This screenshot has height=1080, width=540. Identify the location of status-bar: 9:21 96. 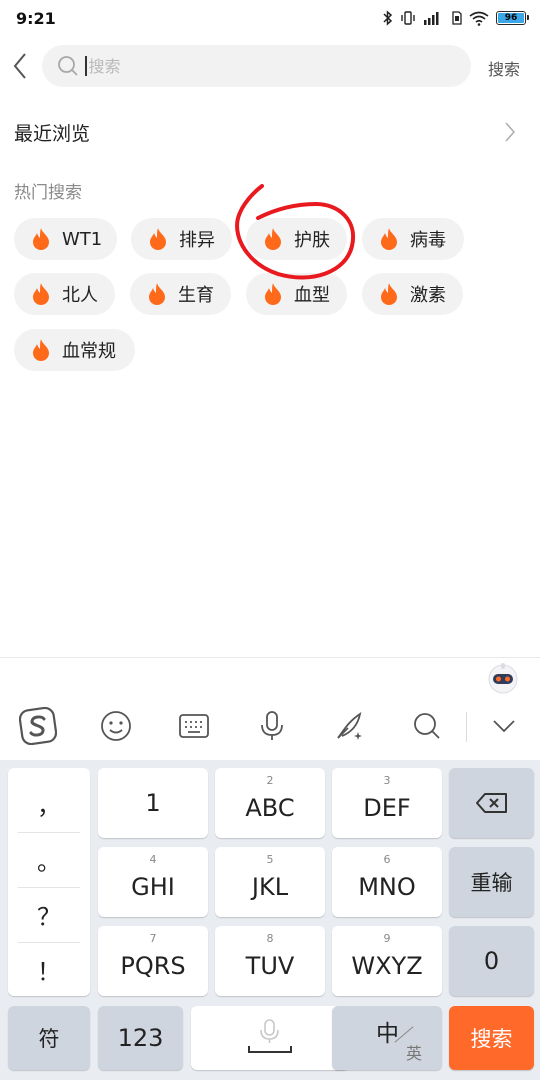
(270, 18).